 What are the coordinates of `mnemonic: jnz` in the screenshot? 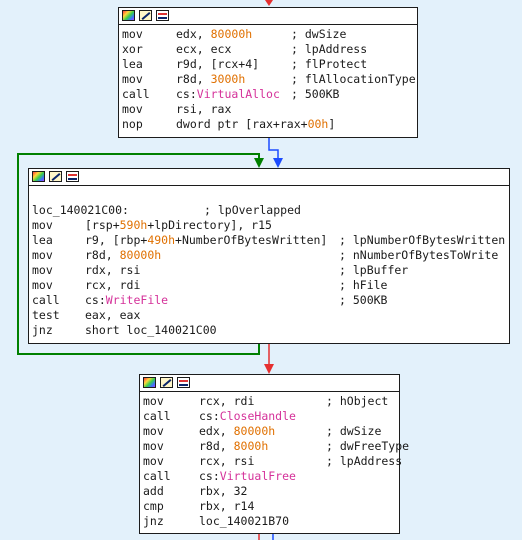 It's located at (153, 521).